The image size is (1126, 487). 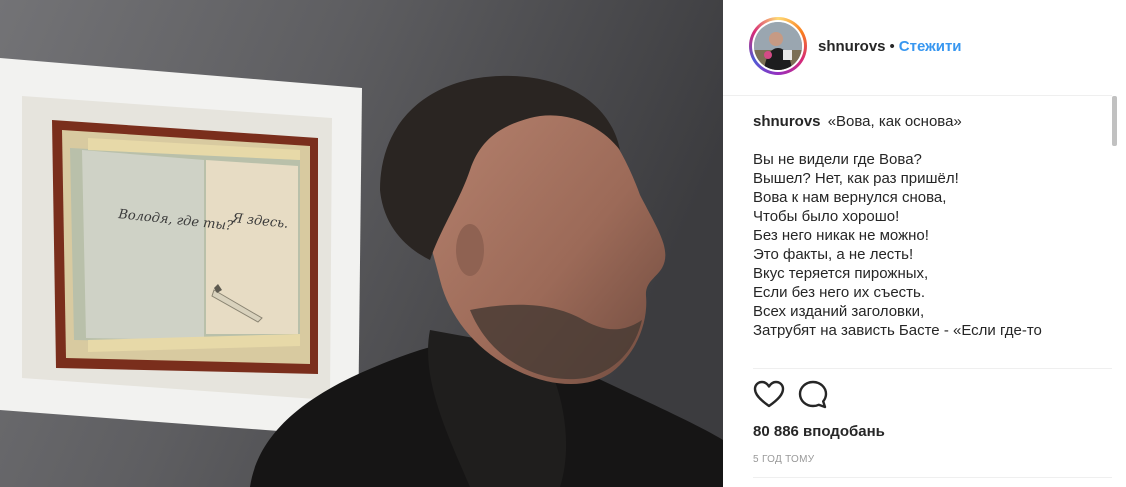 I want to click on caption-line: Чтобы было хорошо!, so click(x=826, y=216).